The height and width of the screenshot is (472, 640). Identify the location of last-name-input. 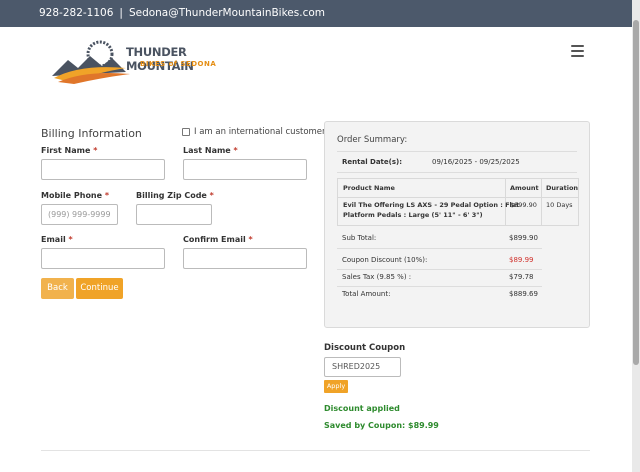
(245, 169).